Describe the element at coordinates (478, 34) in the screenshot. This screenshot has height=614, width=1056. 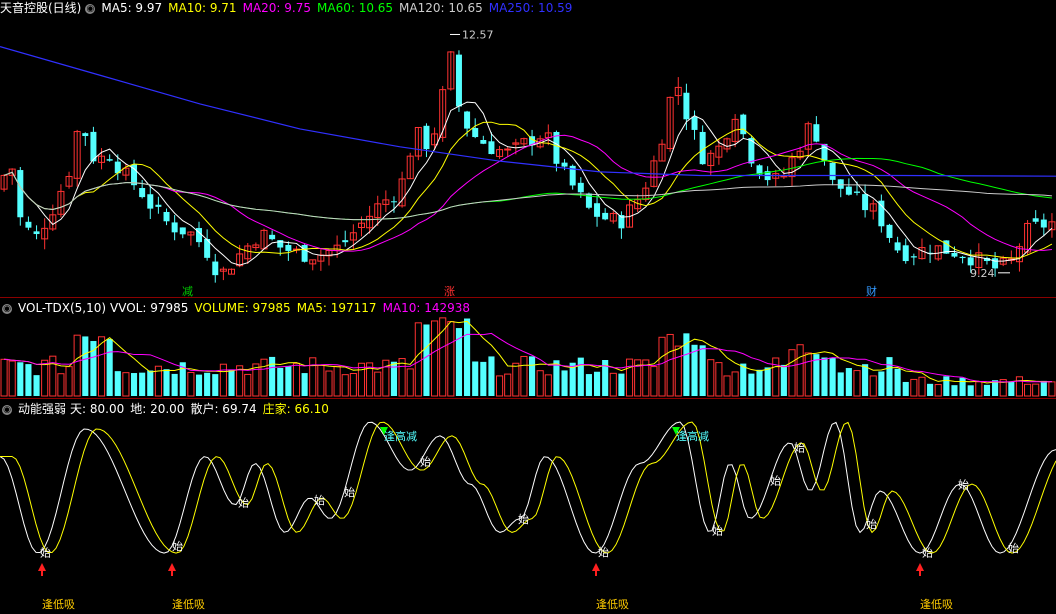
I see `high-price-label: 12.57` at that location.